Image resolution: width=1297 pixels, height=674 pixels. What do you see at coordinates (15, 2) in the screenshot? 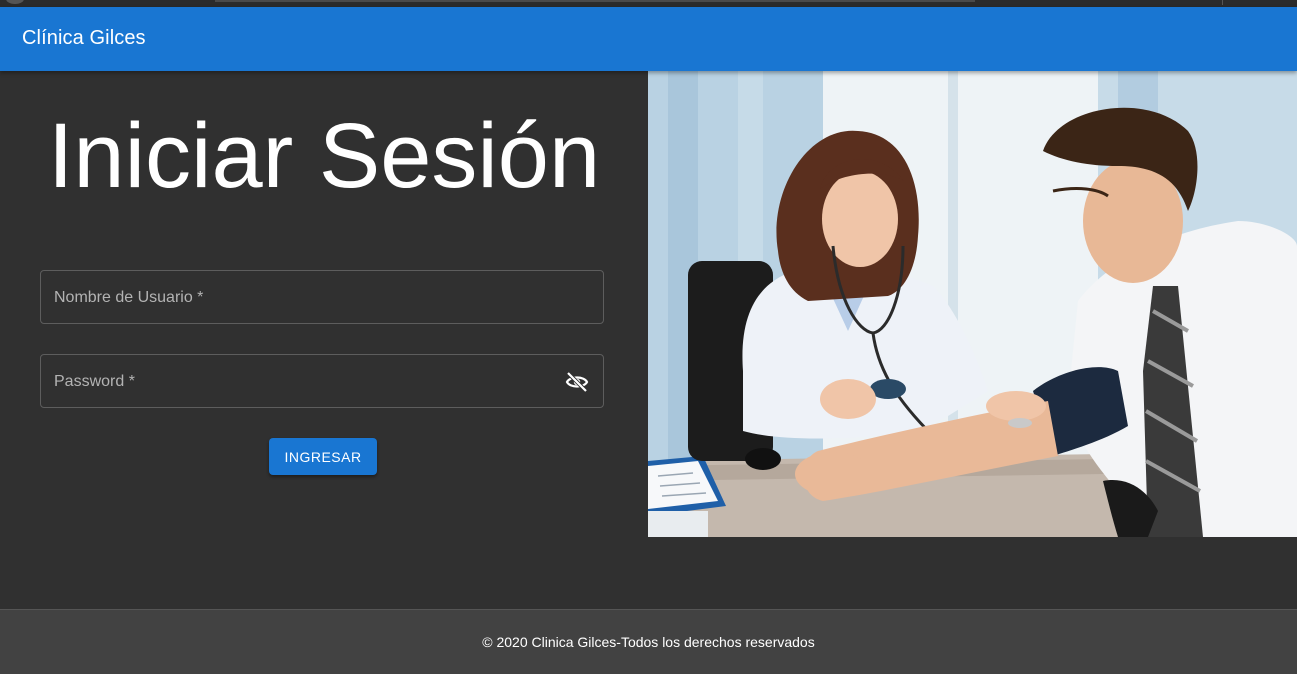
I see `browser-tab-icon` at bounding box center [15, 2].